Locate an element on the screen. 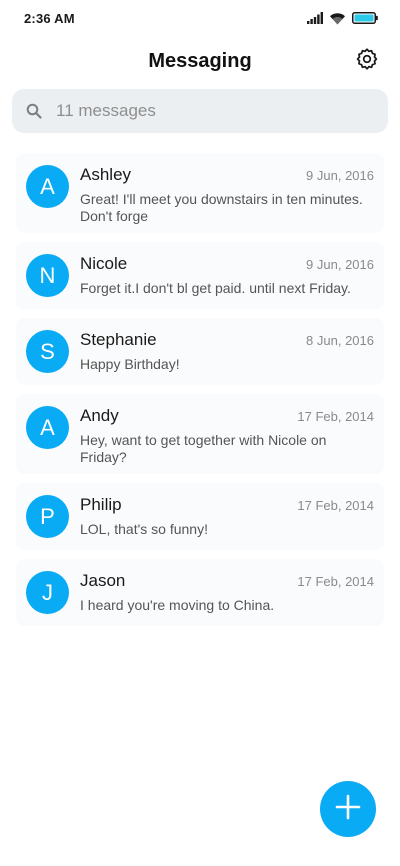 The height and width of the screenshot is (866, 400). settings-button is located at coordinates (367, 61).